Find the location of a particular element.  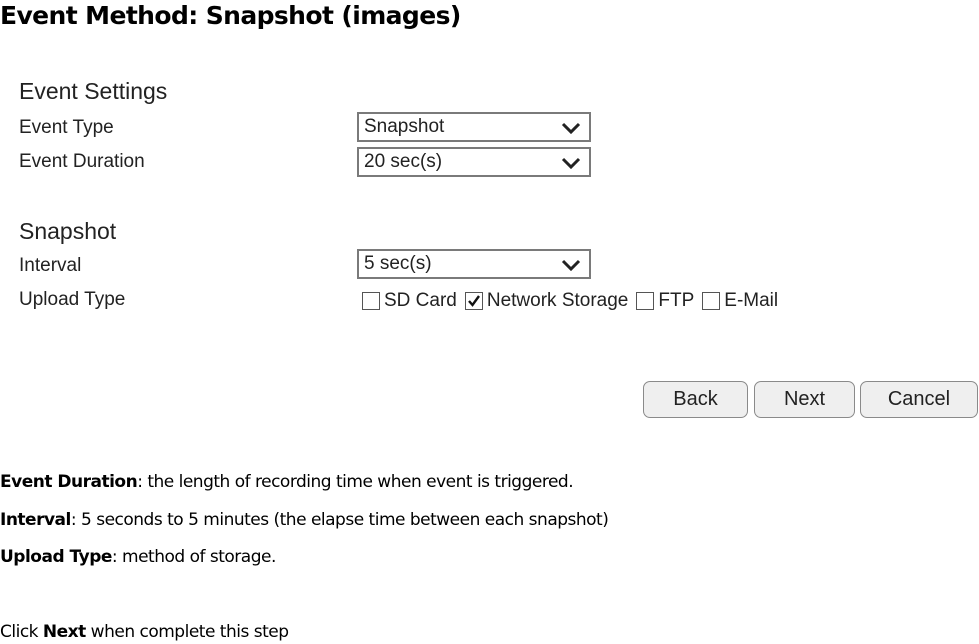

note-term: Interval is located at coordinates (35, 520).